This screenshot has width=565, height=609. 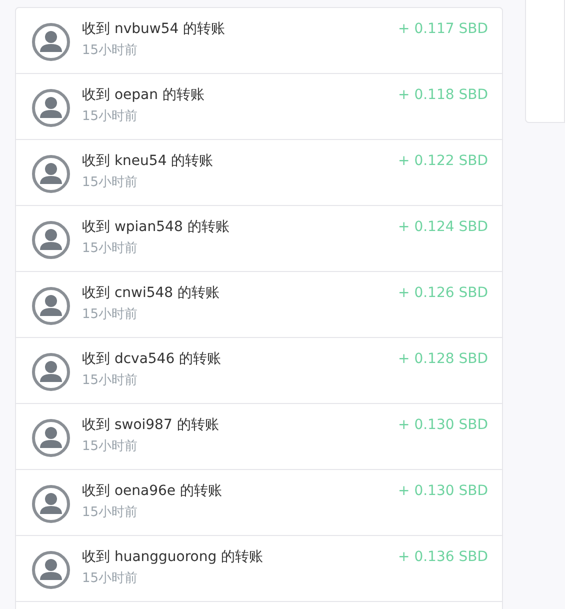 I want to click on transfer-title: 收到 oena96e 的转账, so click(x=152, y=491).